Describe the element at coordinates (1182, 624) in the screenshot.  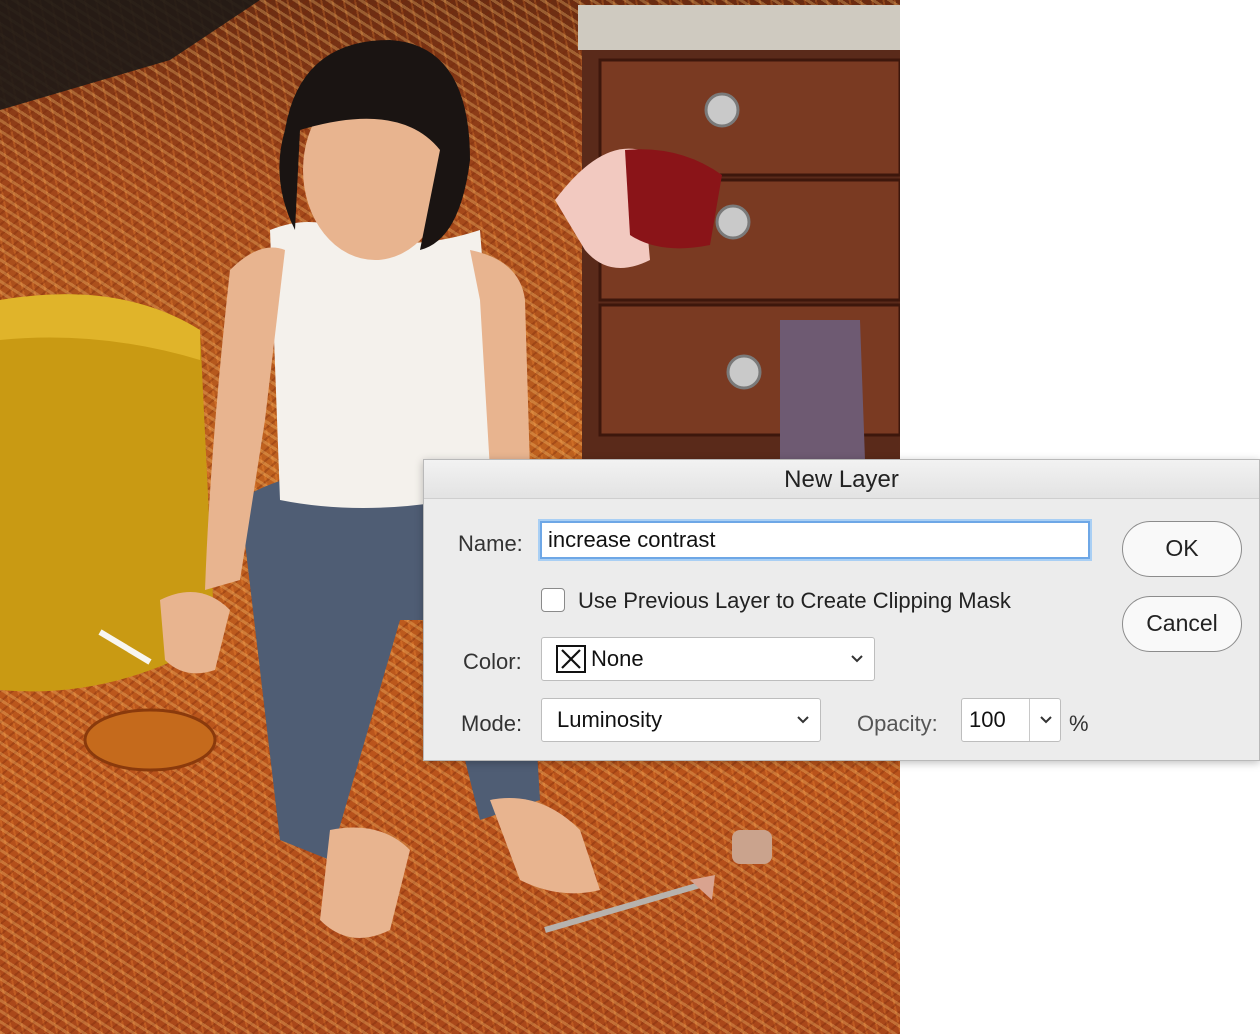
I see `cancel-button: Cancel` at that location.